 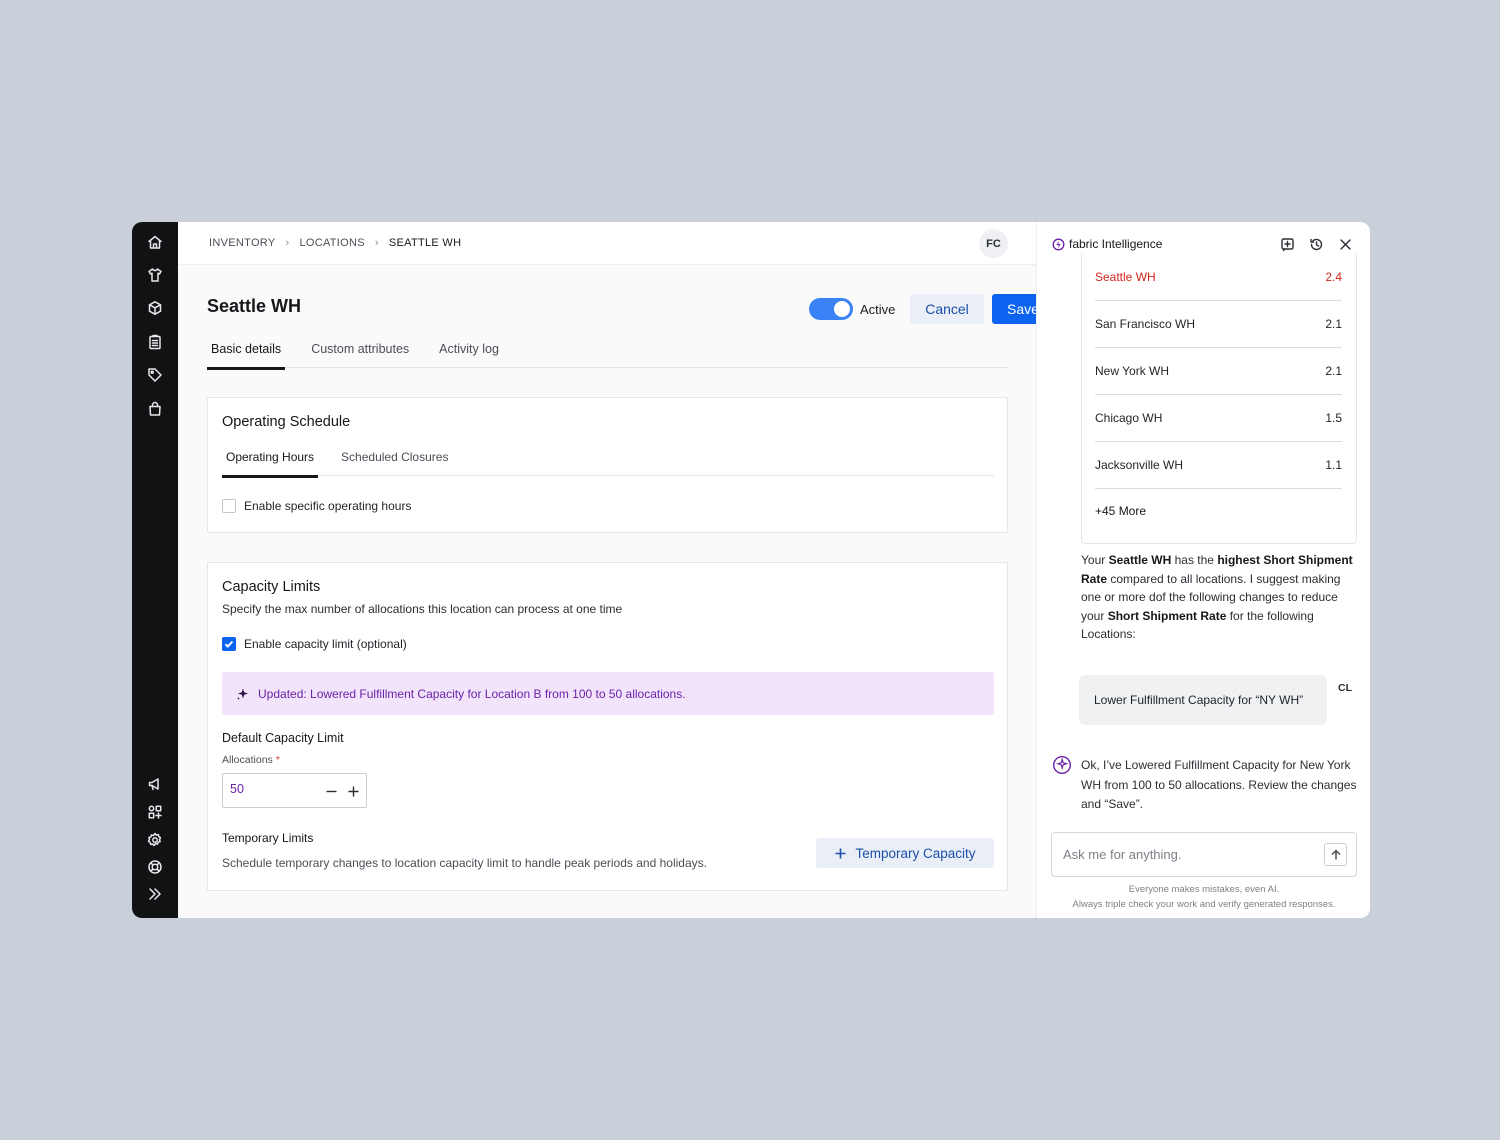 I want to click on rate-value: 1.1, so click(x=1333, y=465).